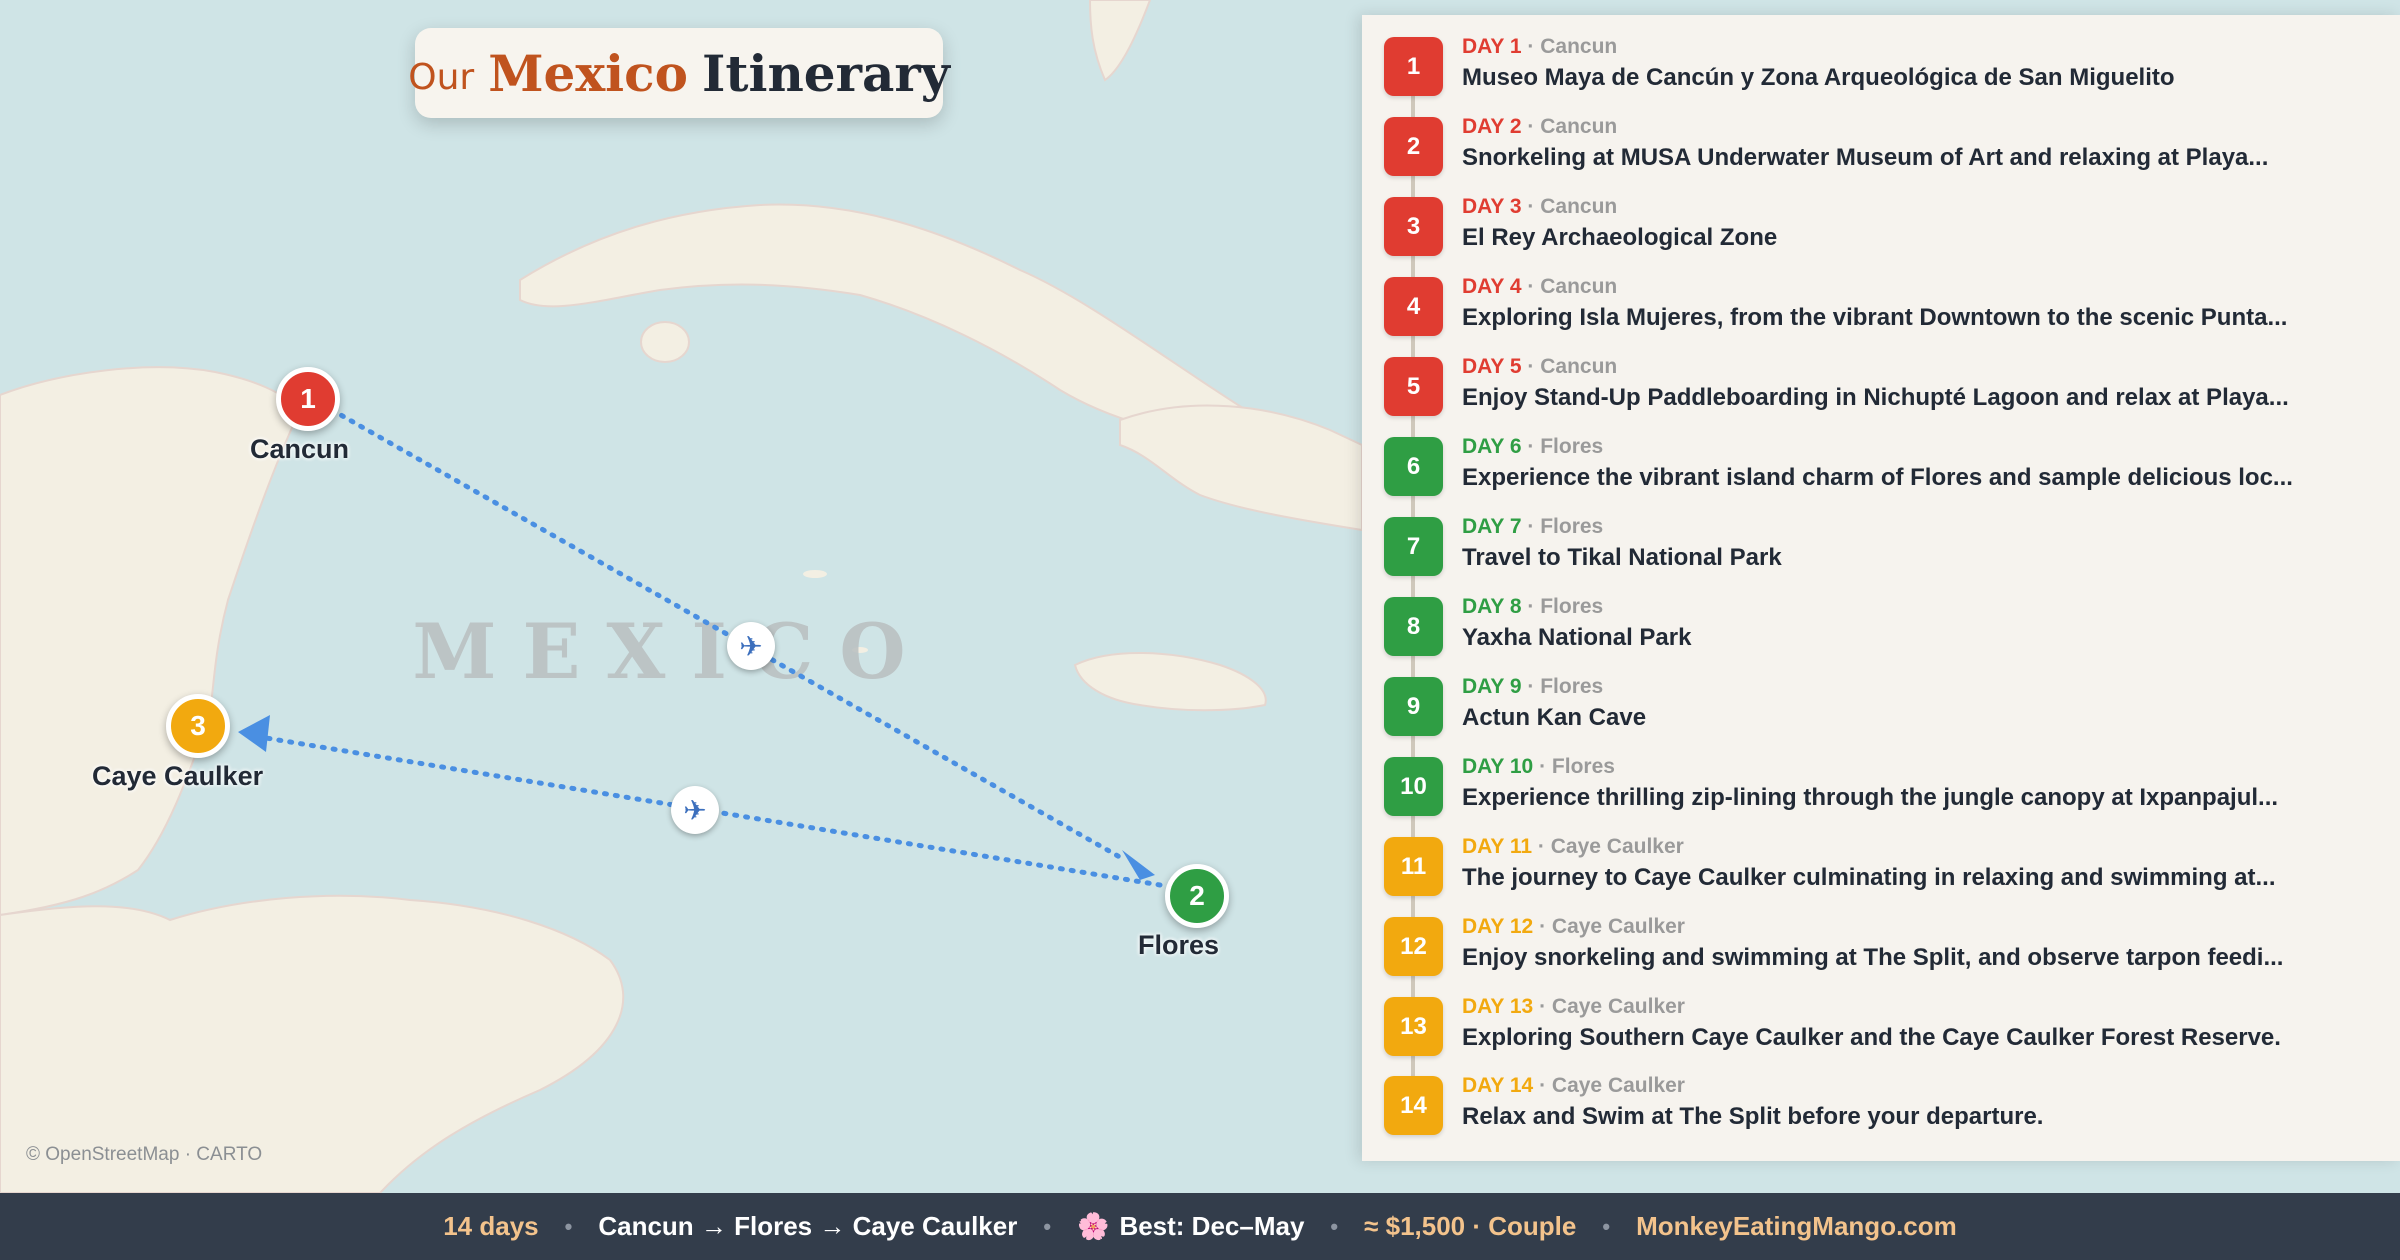  I want to click on day-meta: DAY 12 · Caye Caulker, so click(1573, 926).